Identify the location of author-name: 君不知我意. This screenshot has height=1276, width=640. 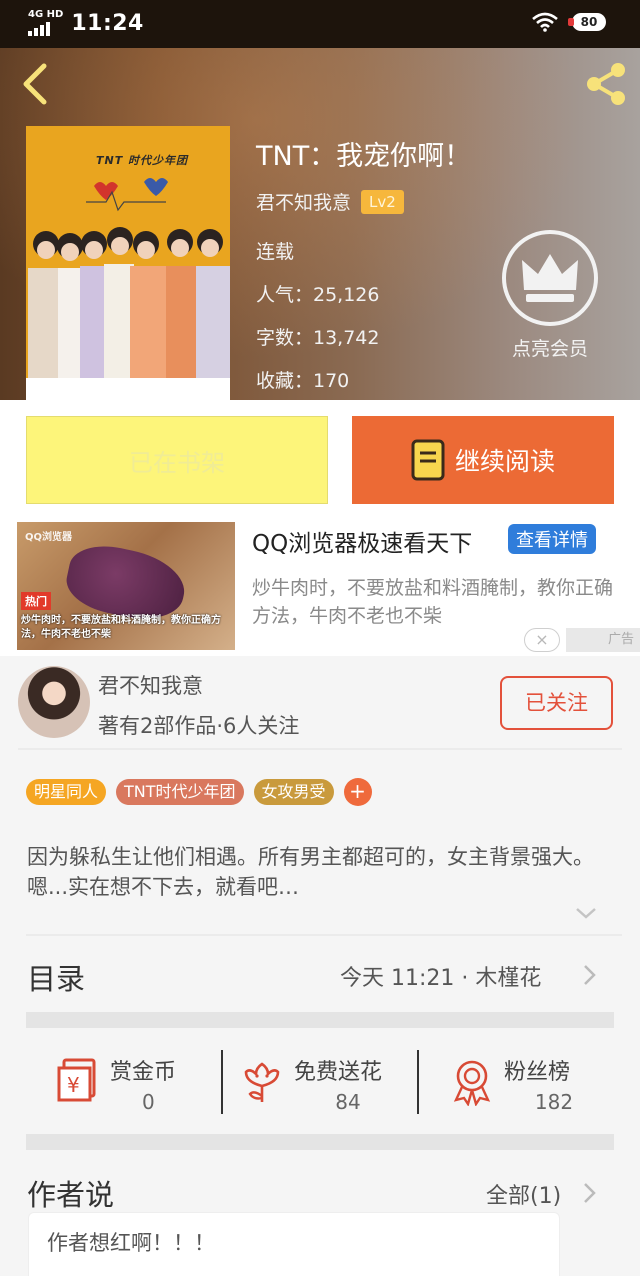
(150, 685).